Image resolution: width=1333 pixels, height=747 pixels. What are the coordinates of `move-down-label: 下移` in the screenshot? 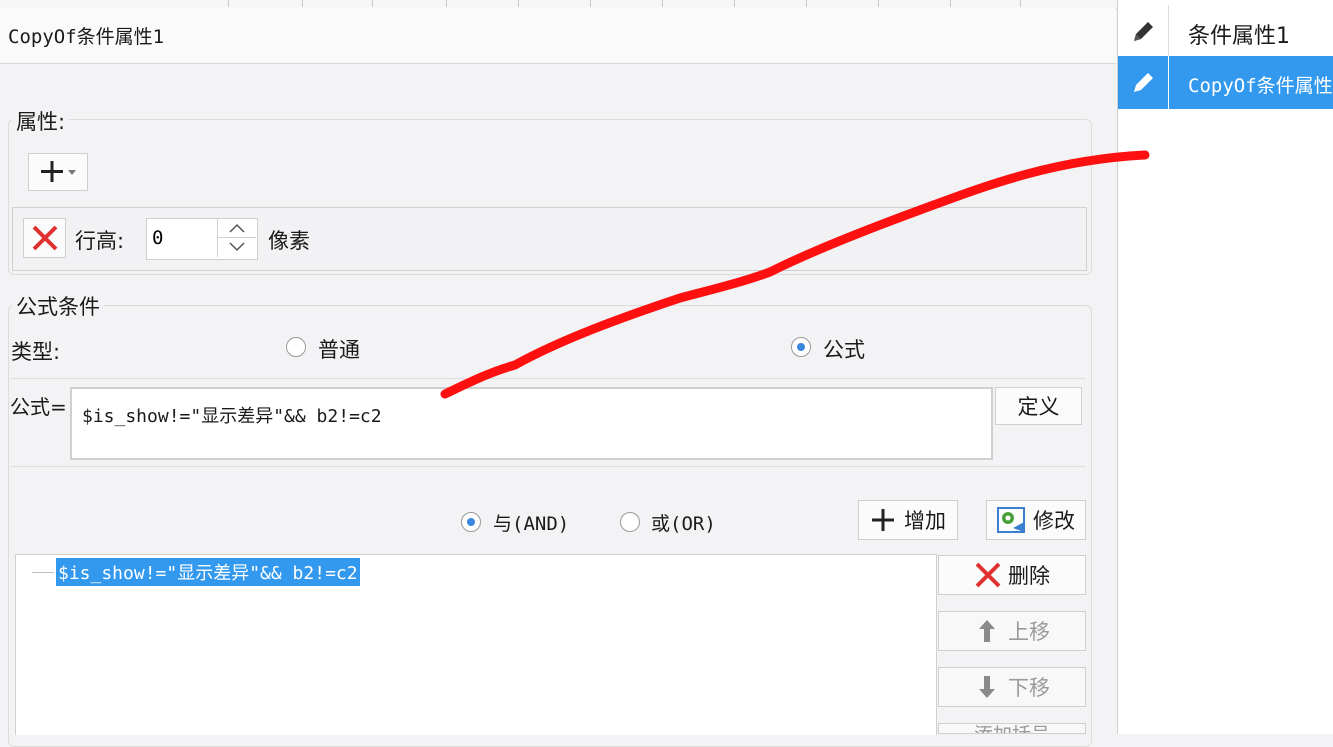 It's located at (1029, 688).